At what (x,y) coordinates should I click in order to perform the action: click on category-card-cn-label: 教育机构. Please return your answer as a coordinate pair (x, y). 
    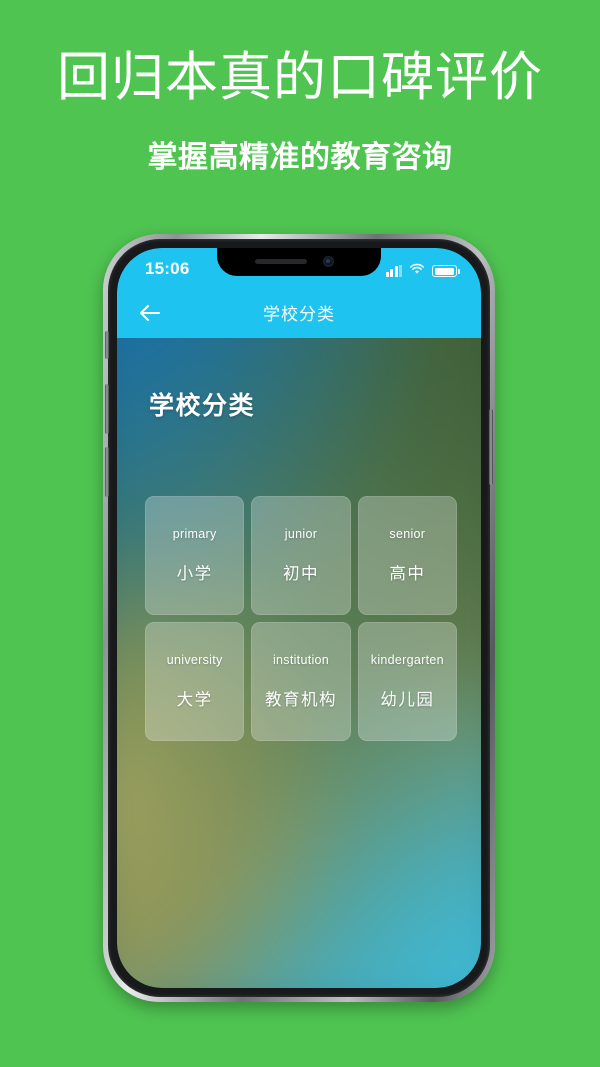
    Looking at the image, I should click on (300, 700).